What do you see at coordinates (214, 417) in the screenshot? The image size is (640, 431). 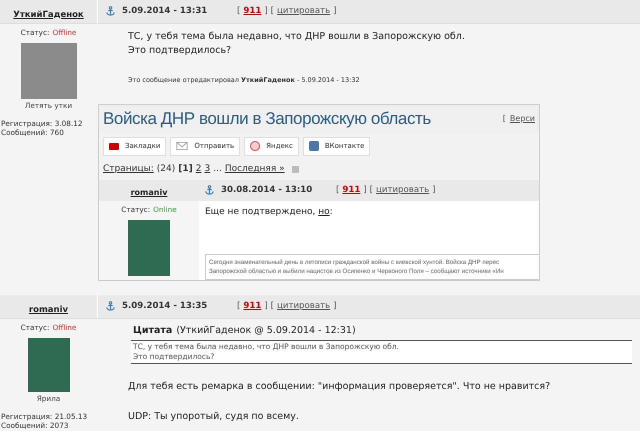 I see `post-text: UDP: Ты упоротый, судя по всему.` at bounding box center [214, 417].